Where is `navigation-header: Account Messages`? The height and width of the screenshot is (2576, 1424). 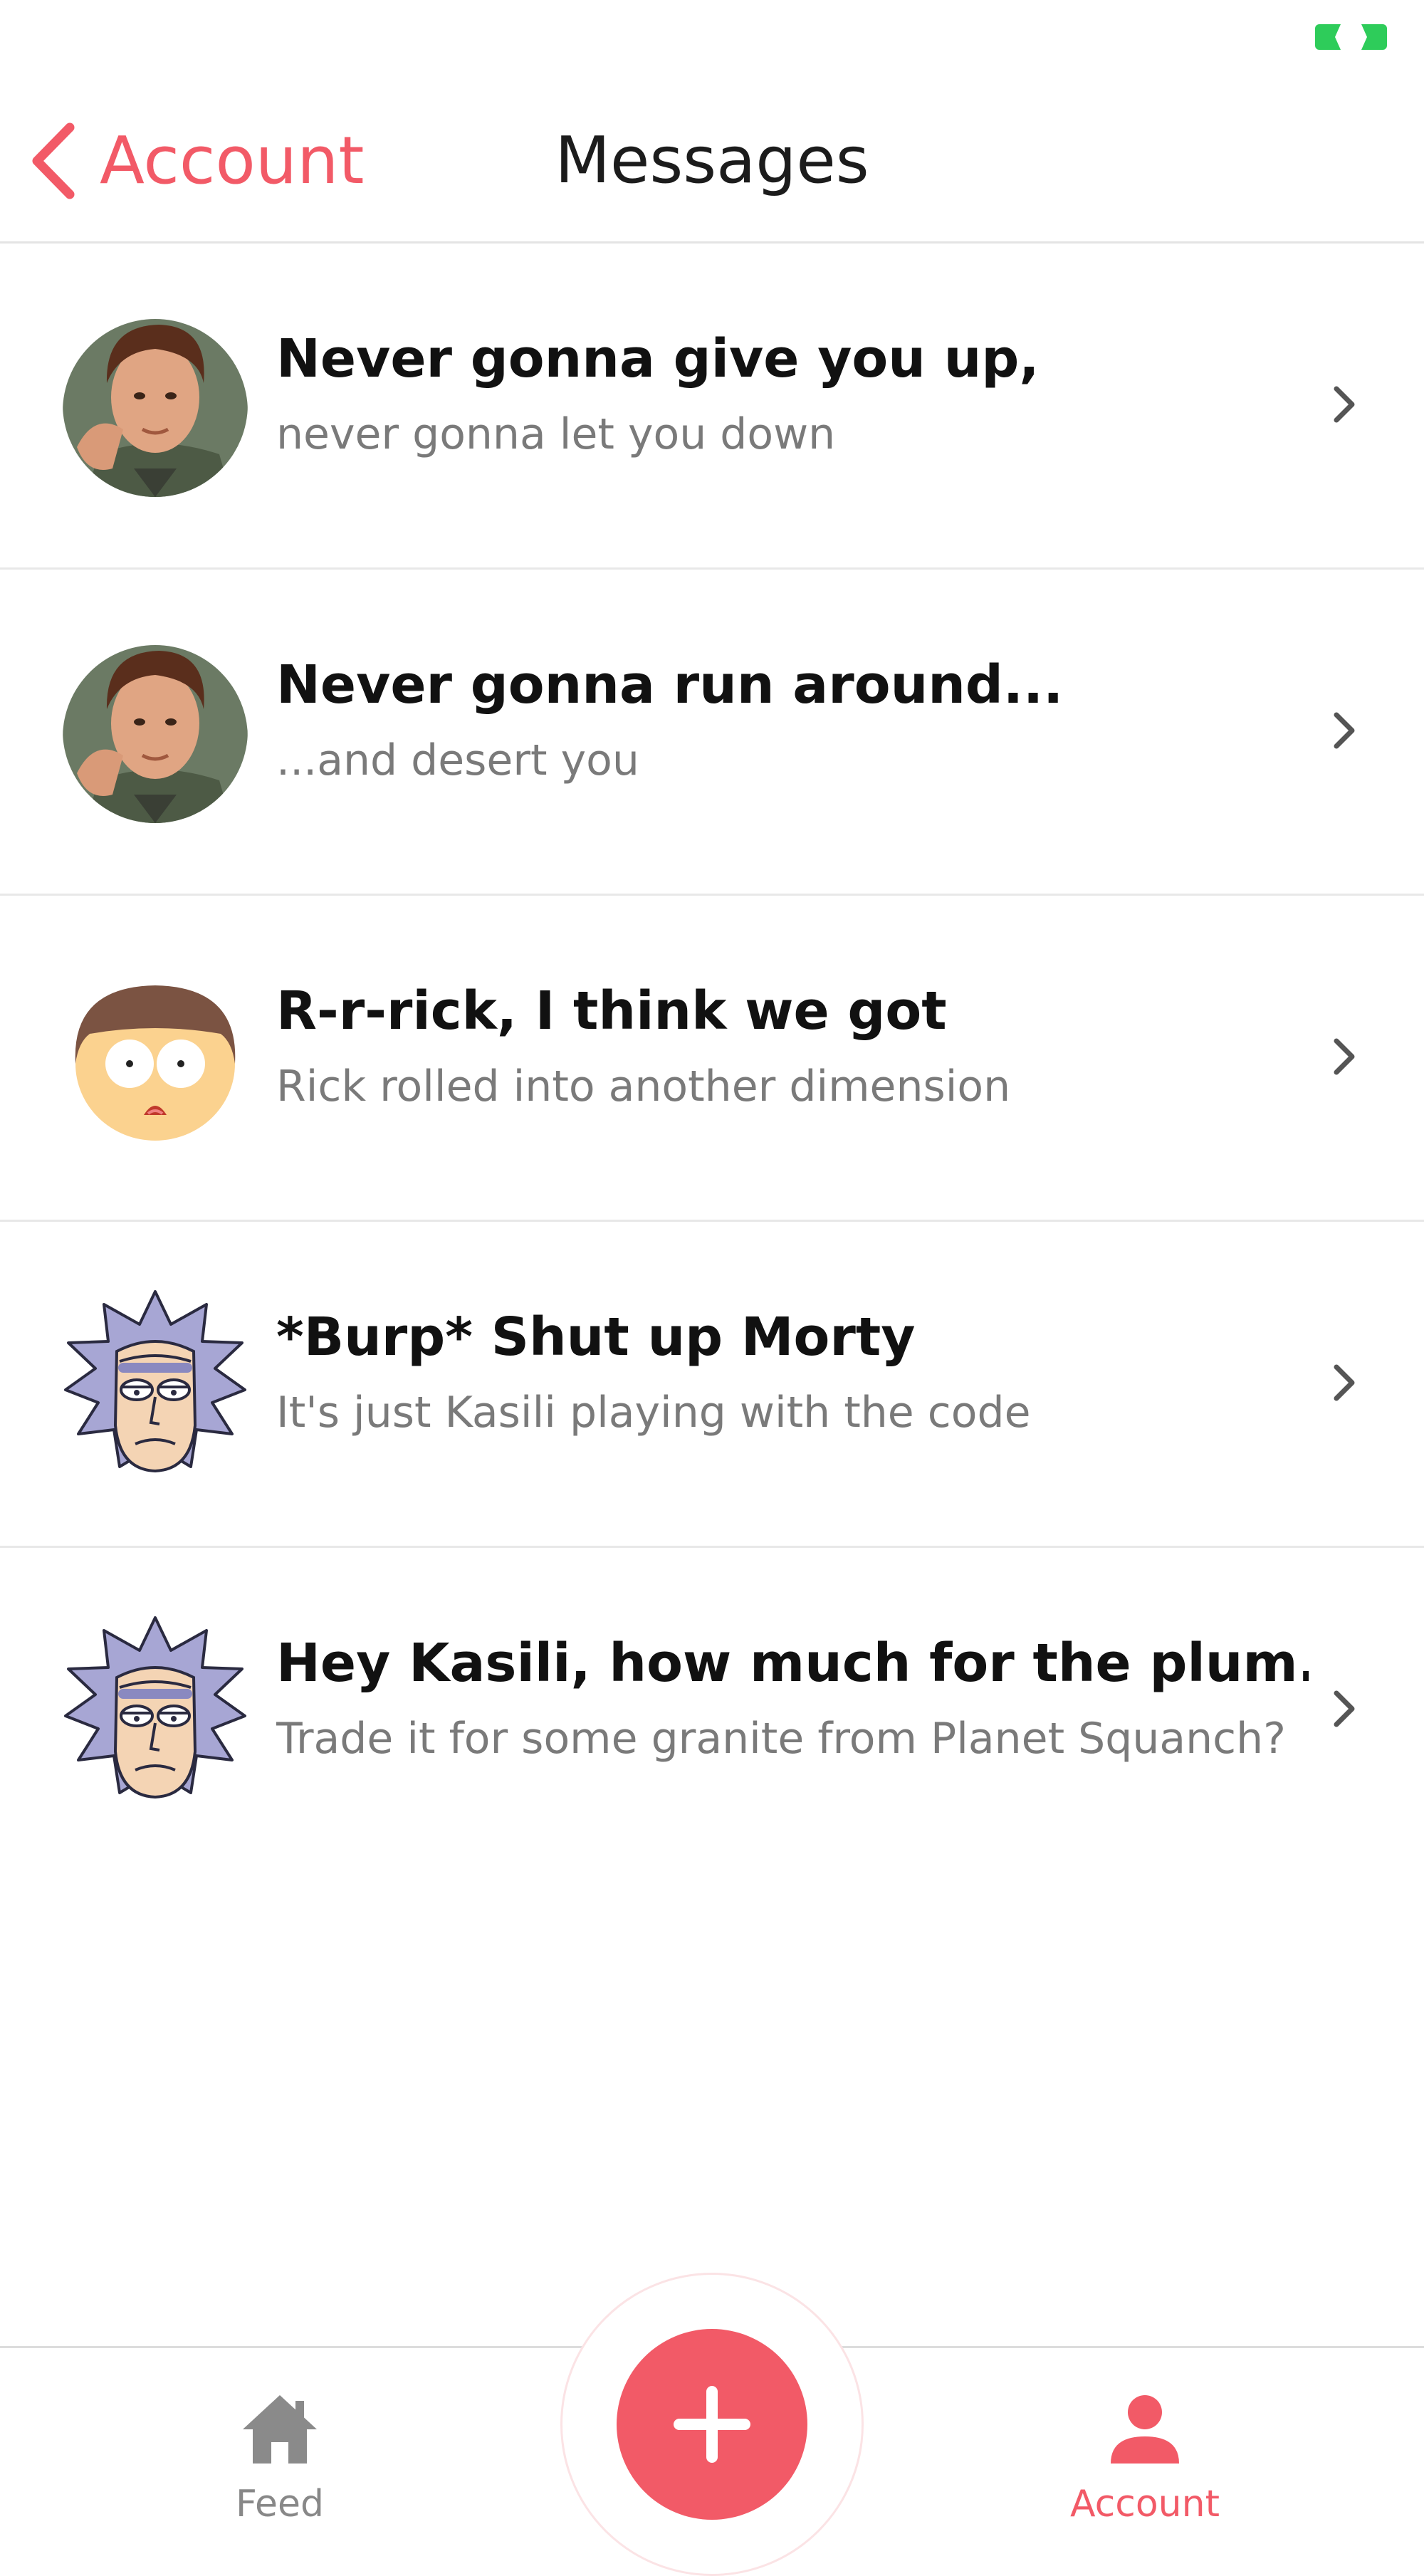 navigation-header: Account Messages is located at coordinates (712, 161).